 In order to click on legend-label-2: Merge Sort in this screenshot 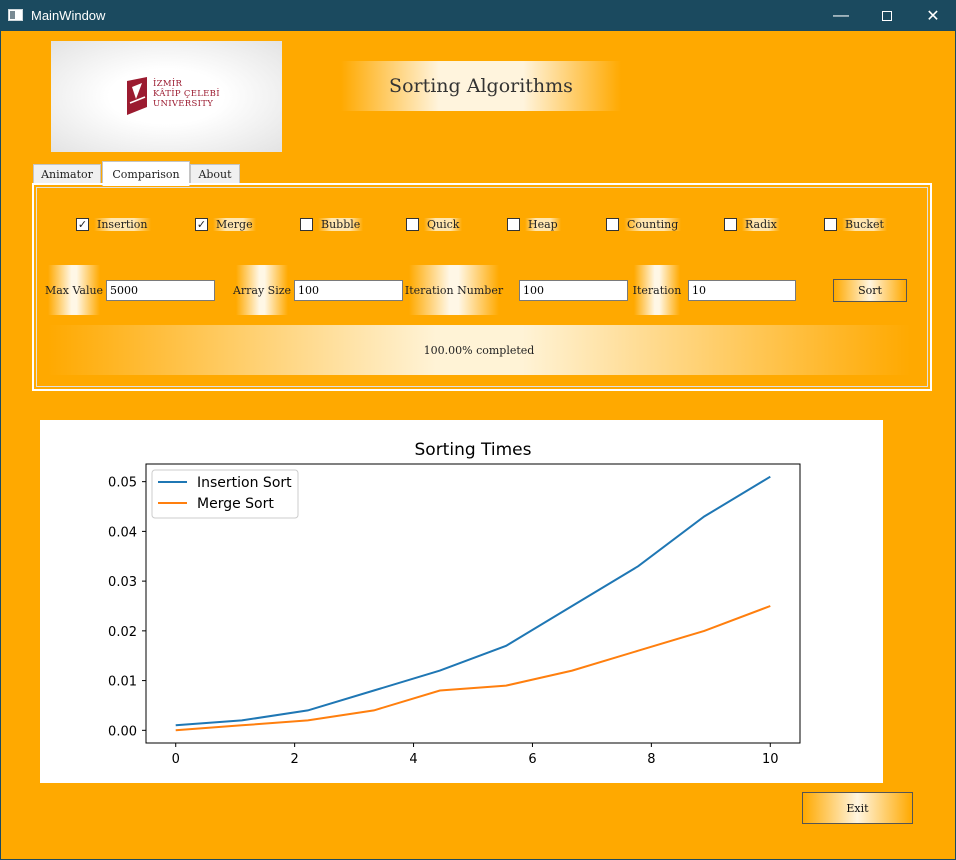, I will do `click(235, 504)`.